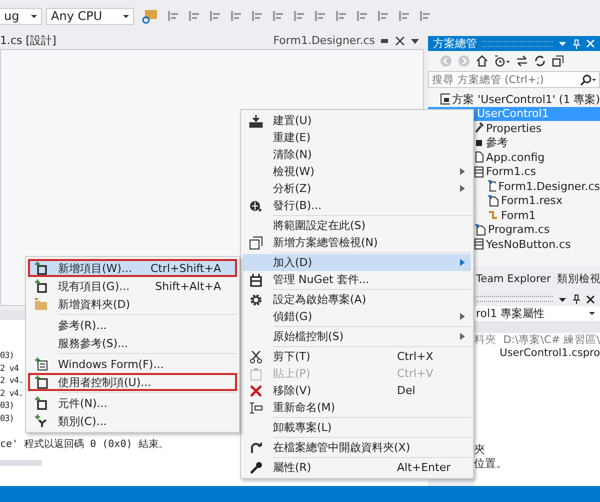  What do you see at coordinates (324, 40) in the screenshot?
I see `document-tab: Form1.Designer.cs` at bounding box center [324, 40].